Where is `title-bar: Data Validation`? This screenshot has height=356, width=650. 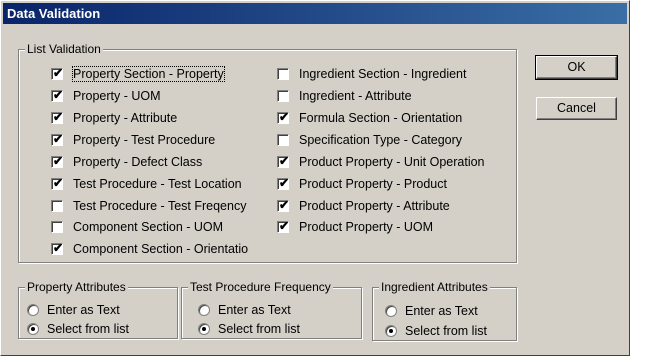
title-bar: Data Validation is located at coordinates (315, 13).